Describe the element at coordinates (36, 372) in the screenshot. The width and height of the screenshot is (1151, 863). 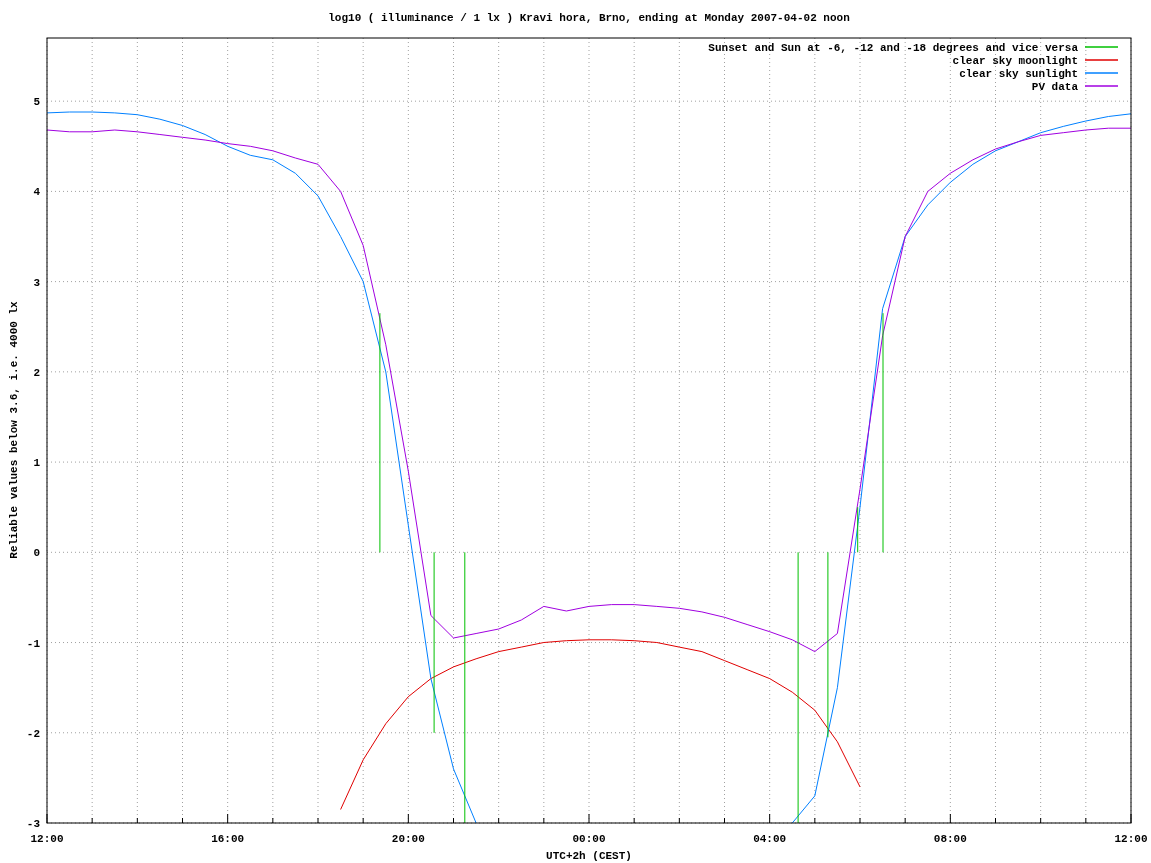
I see `y-tick-label: 2` at that location.